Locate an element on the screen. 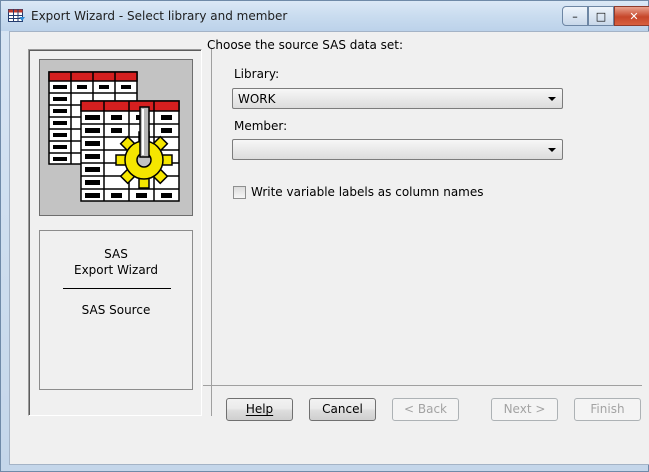  horizontal-divider is located at coordinates (422, 385).